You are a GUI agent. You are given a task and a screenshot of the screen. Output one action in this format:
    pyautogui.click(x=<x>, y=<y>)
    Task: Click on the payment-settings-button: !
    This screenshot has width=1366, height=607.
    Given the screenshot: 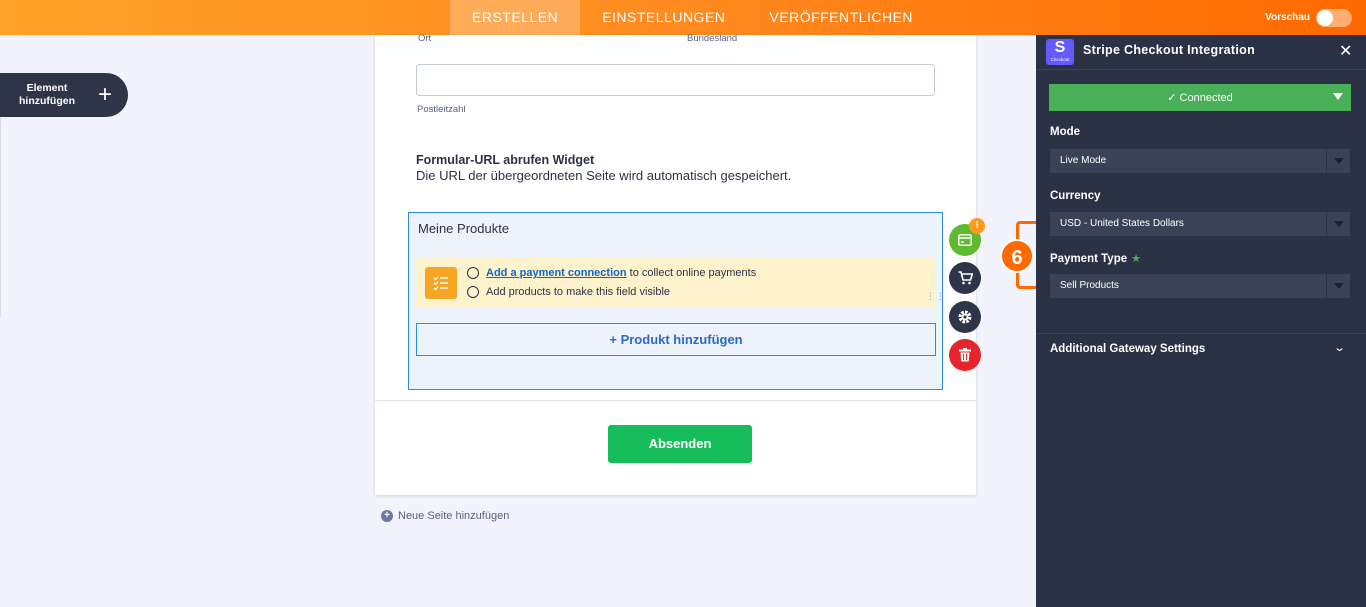 What is the action you would take?
    pyautogui.click(x=967, y=237)
    